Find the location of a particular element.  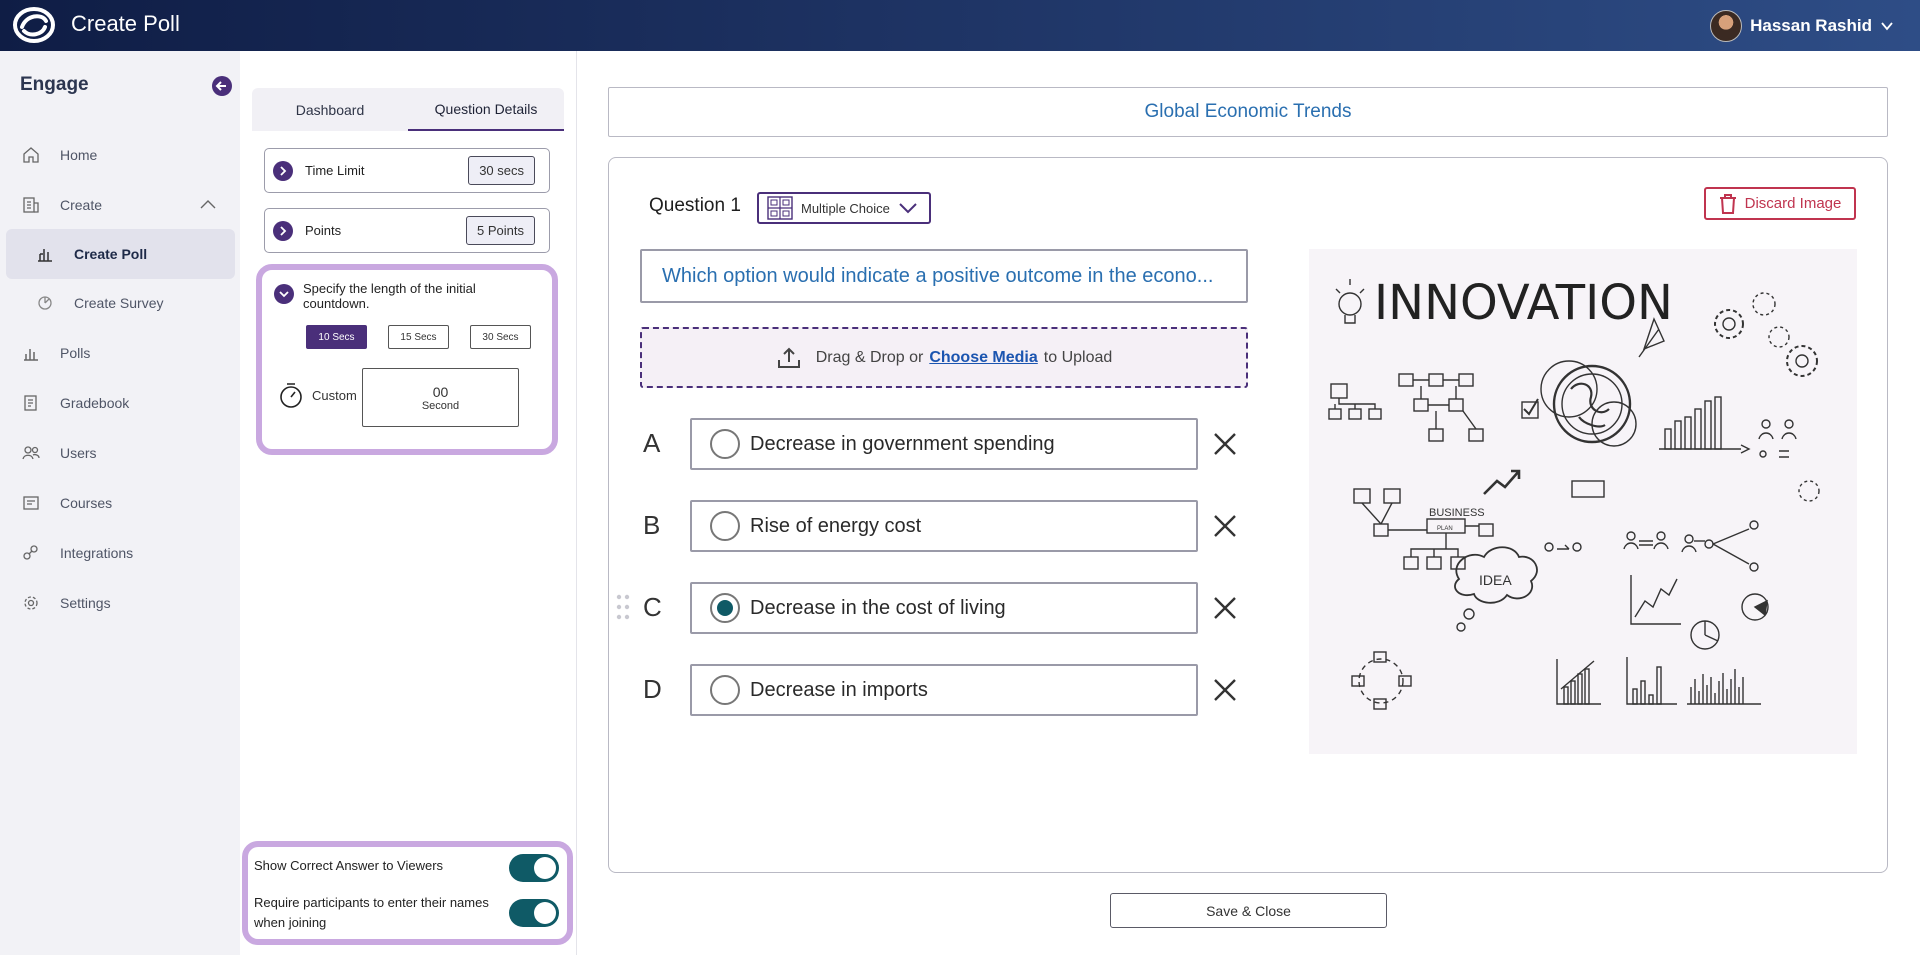

points-value: 5 Points is located at coordinates (500, 230).